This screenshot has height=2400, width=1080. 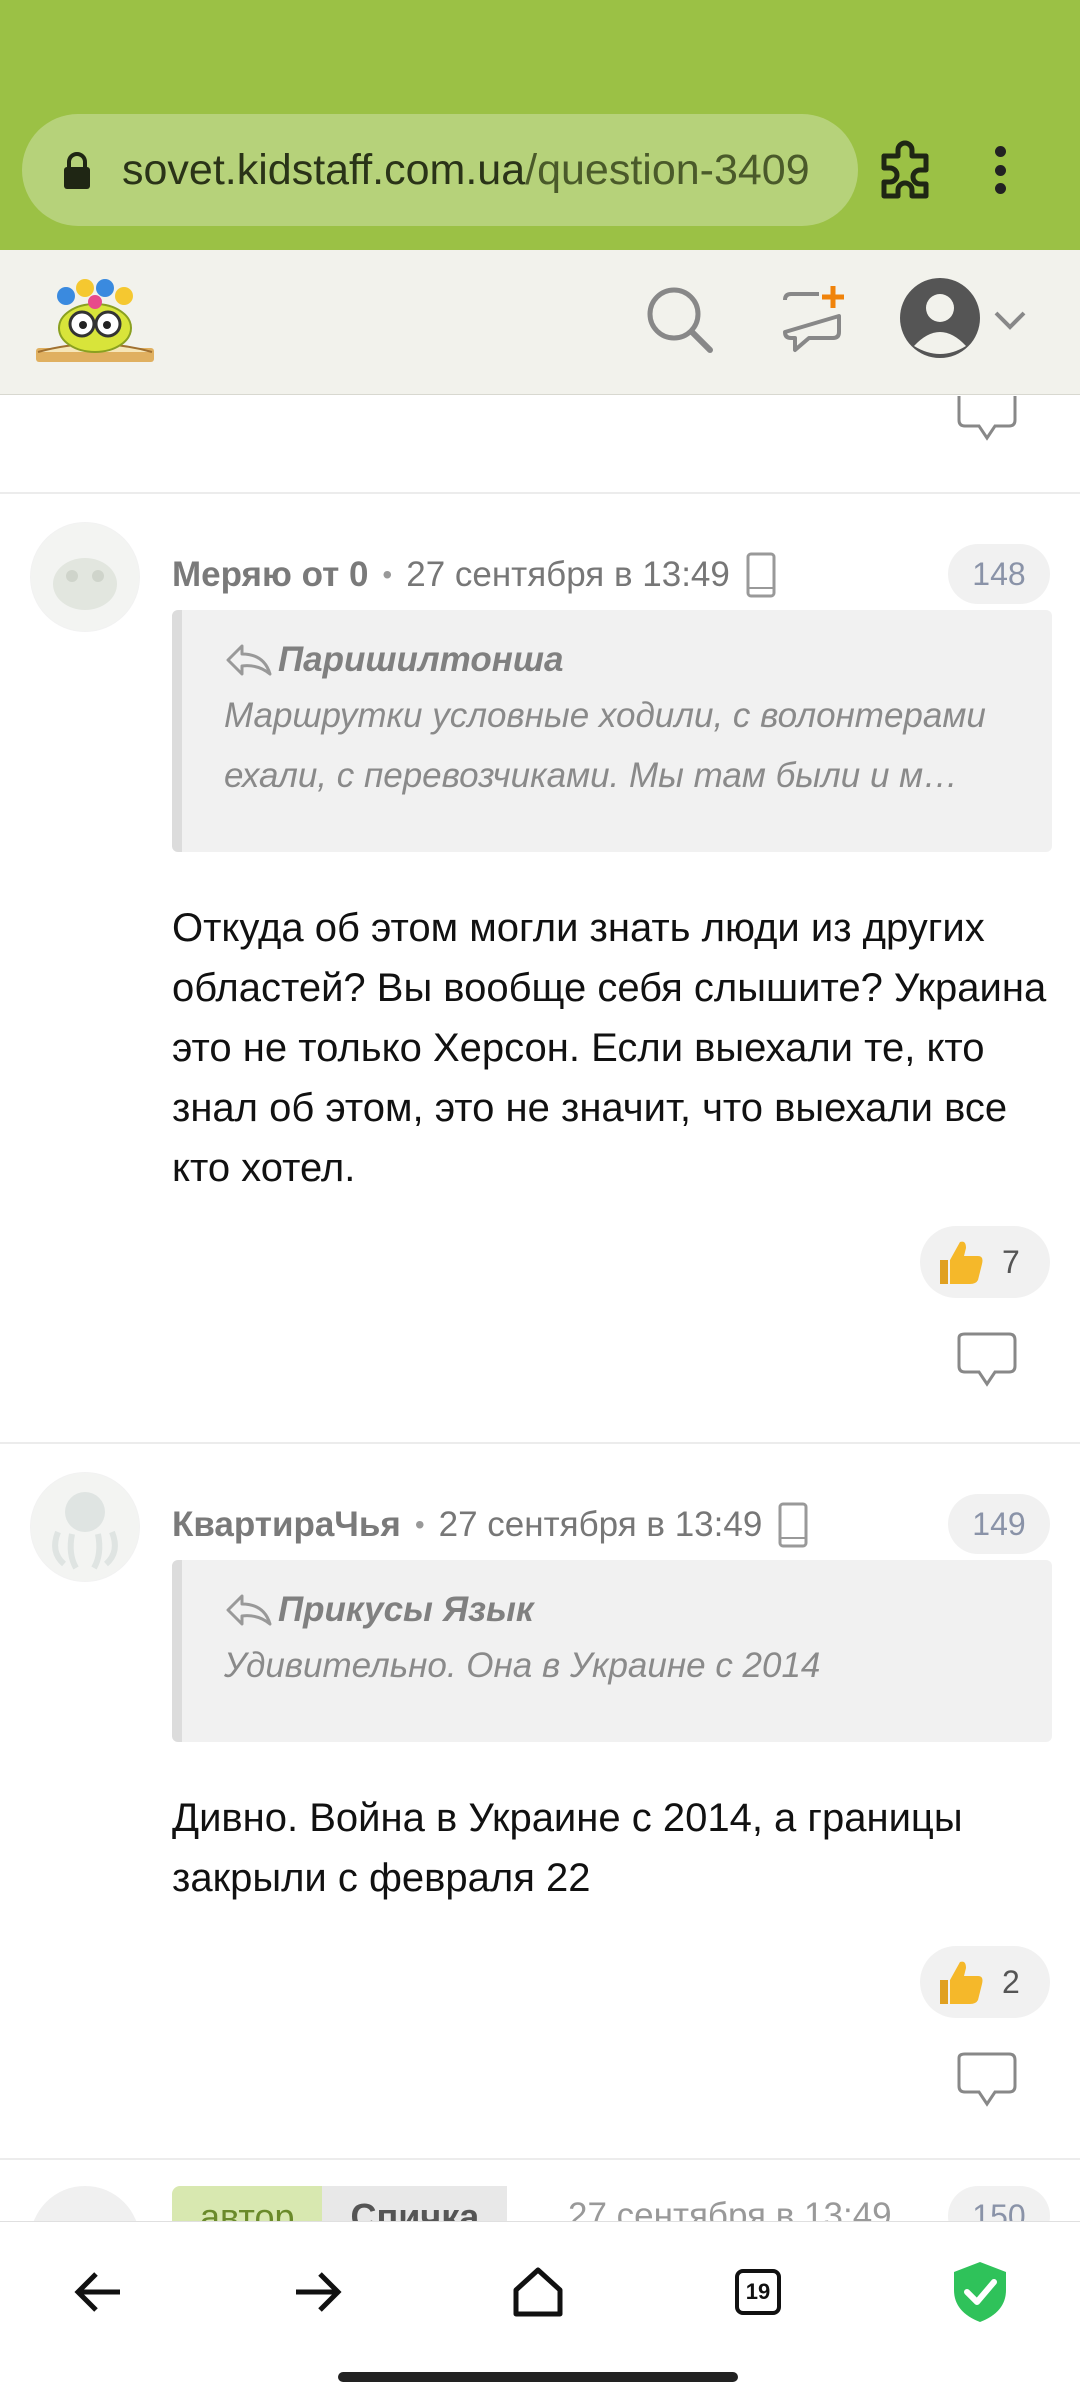 What do you see at coordinates (415, 2203) in the screenshot?
I see `comment-author: Спичка` at bounding box center [415, 2203].